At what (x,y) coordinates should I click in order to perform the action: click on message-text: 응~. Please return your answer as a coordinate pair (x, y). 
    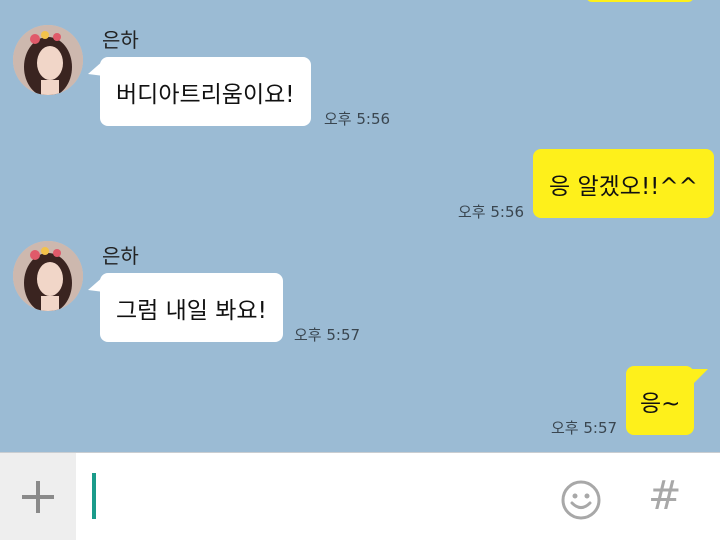
    Looking at the image, I should click on (660, 403).